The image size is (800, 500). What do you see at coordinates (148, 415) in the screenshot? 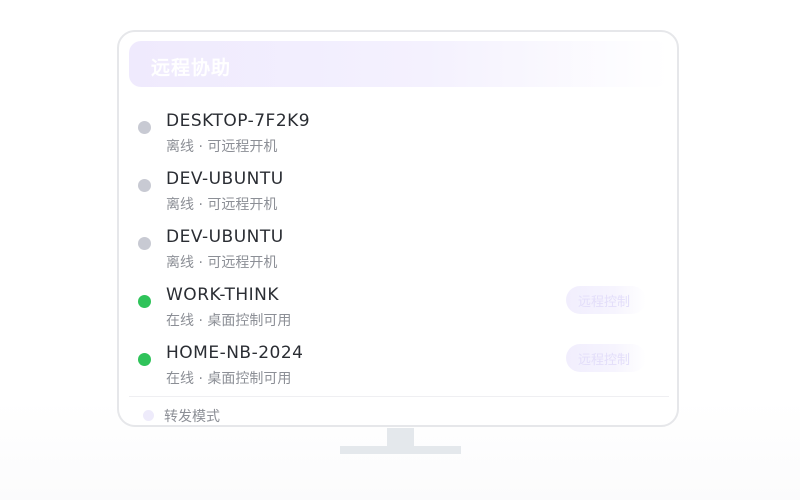
I see `relay-mode-radio-icon` at bounding box center [148, 415].